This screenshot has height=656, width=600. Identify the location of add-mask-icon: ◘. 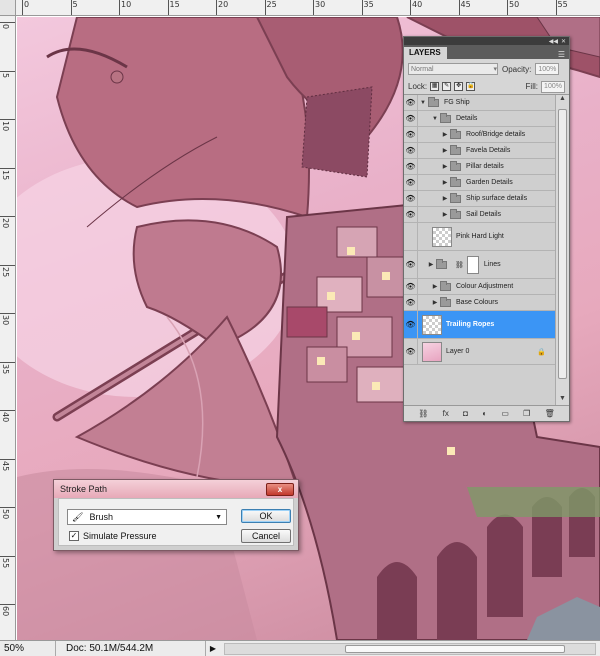
(465, 413).